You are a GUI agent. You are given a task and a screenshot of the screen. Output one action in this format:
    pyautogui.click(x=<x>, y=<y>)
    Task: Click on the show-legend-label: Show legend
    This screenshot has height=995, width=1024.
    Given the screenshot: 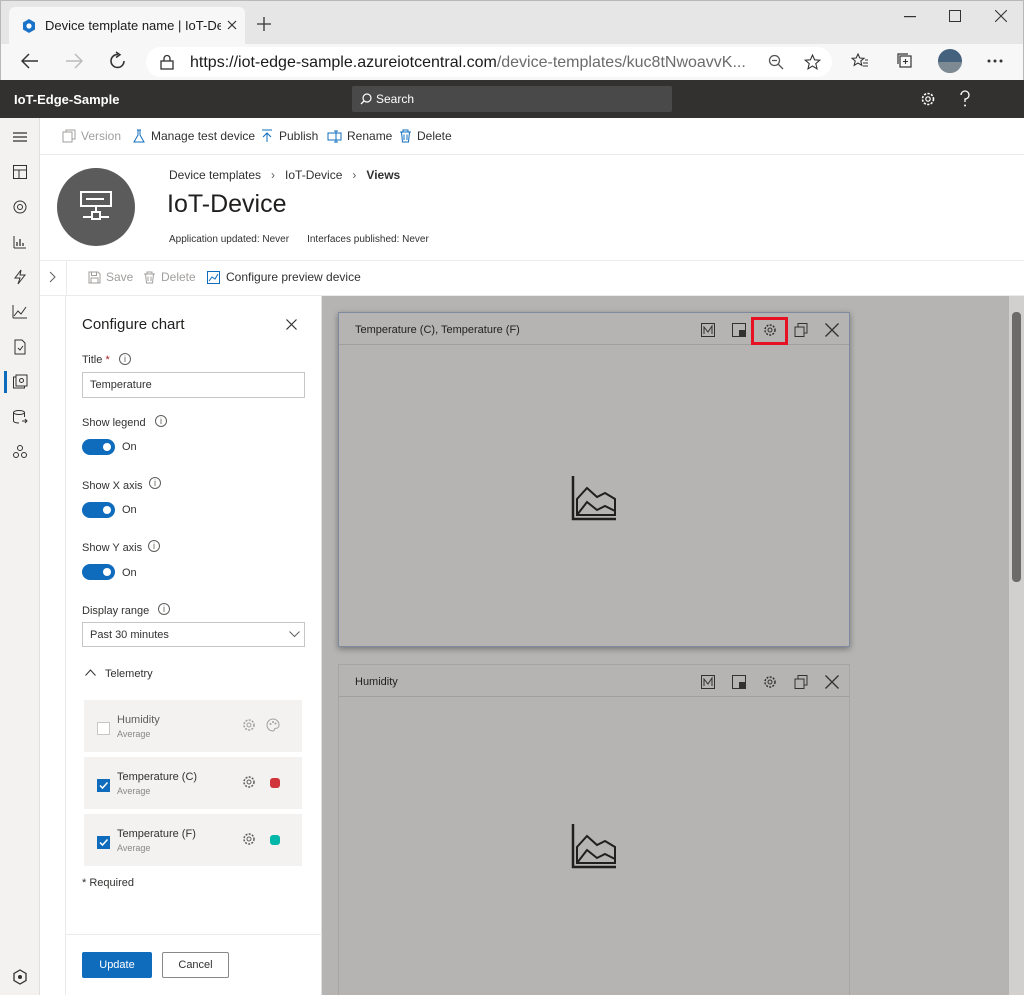 What is the action you would take?
    pyautogui.click(x=114, y=423)
    